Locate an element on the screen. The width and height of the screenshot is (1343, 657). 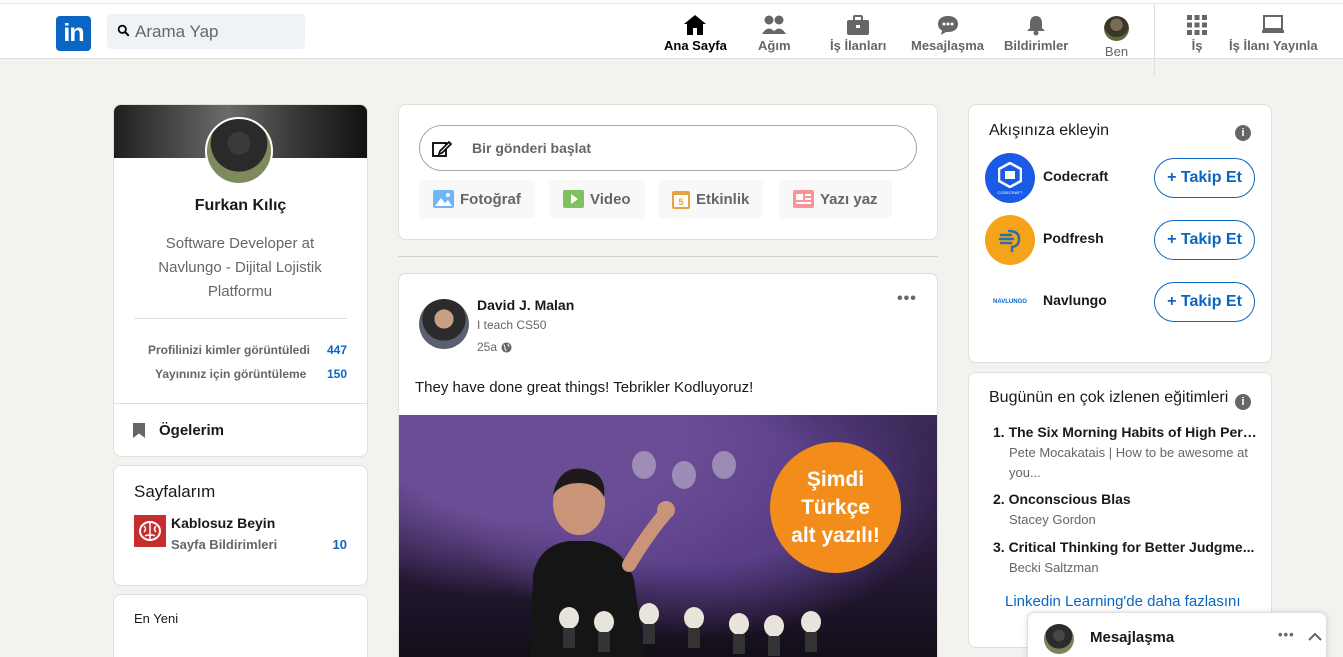
page-notifications-label: Sayfa Bildirimleri is located at coordinates (224, 544).